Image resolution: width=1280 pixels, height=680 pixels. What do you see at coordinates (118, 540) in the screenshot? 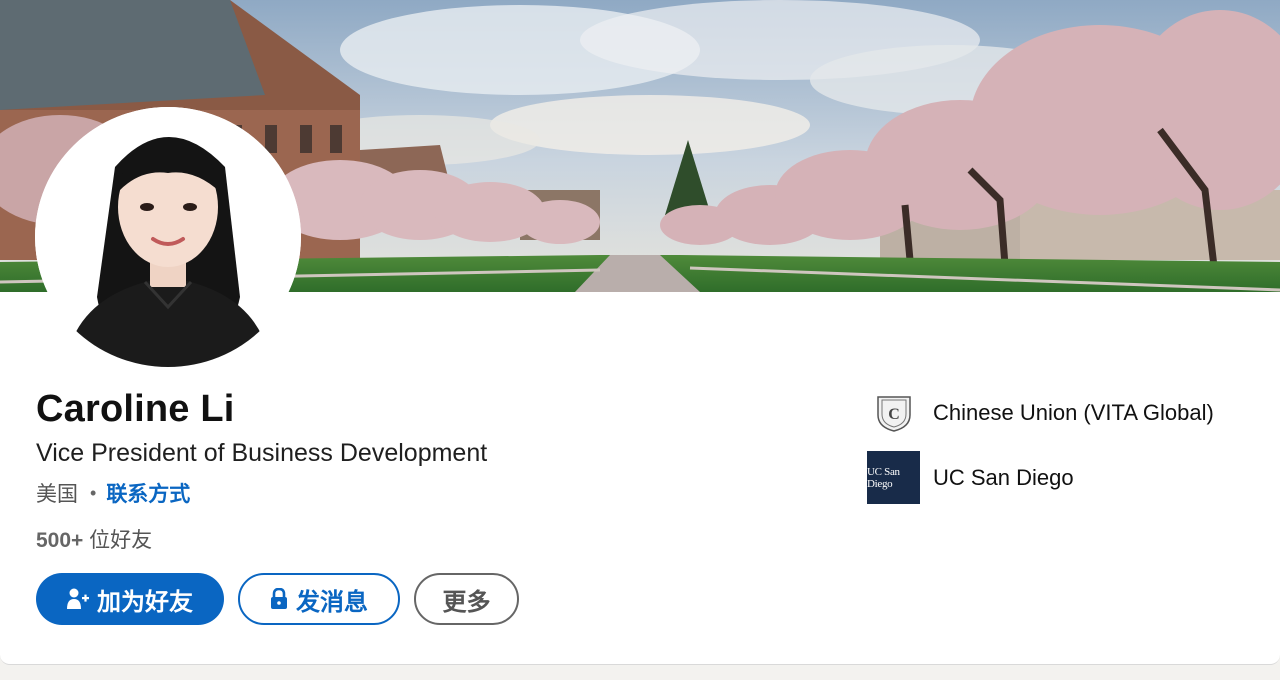
I see `connections-label: 位好友` at bounding box center [118, 540].